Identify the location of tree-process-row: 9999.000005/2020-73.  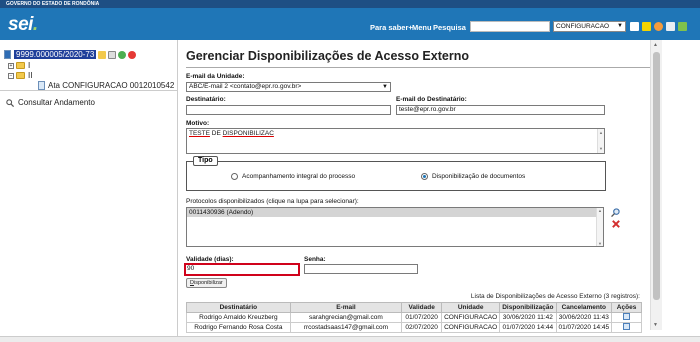
(70, 54).